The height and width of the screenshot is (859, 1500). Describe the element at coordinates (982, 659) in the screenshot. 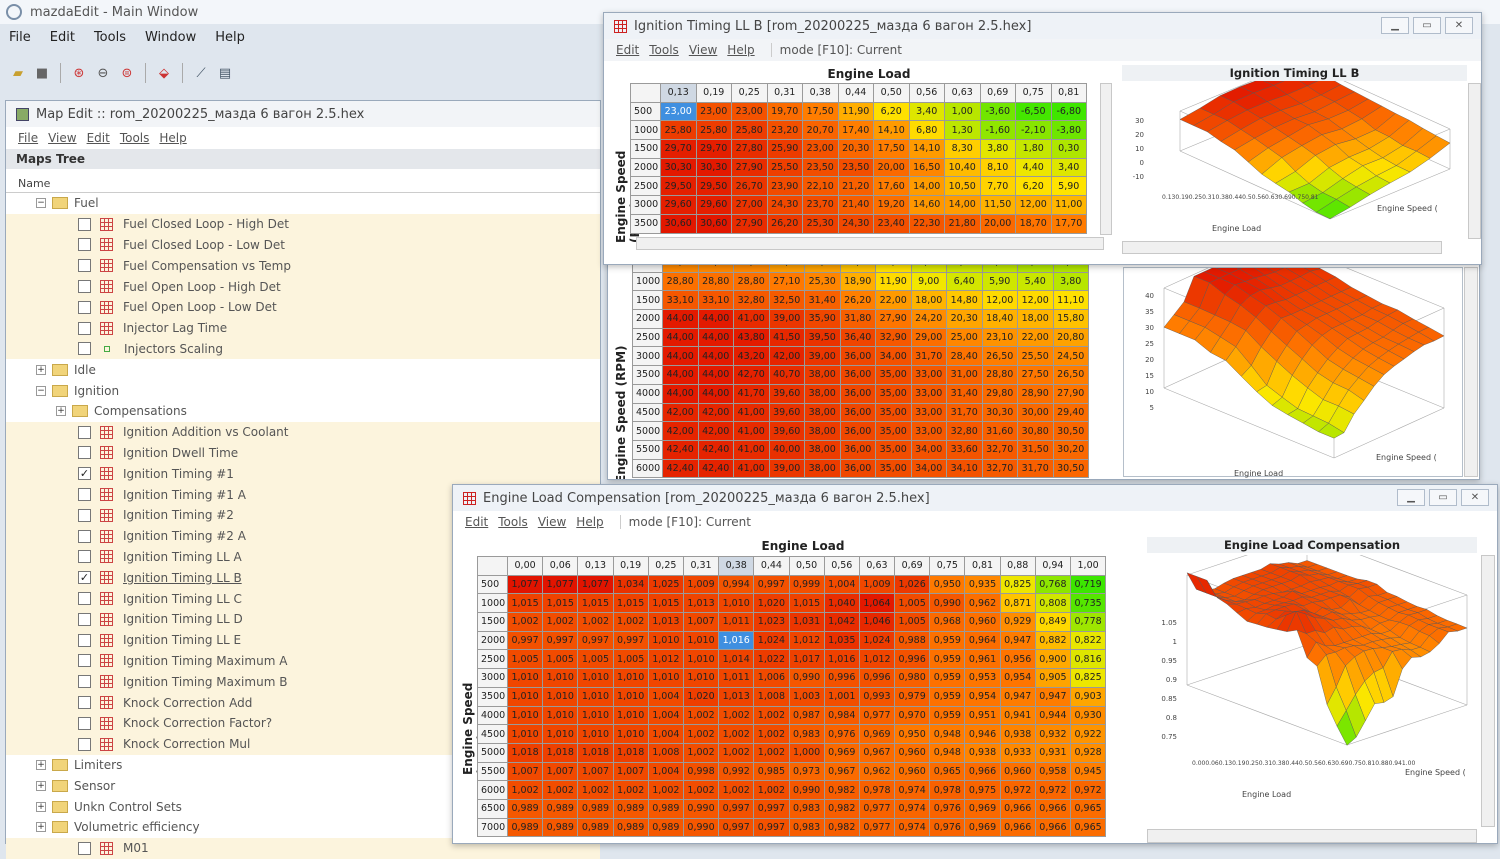

I see `map-cell: 0,961` at that location.